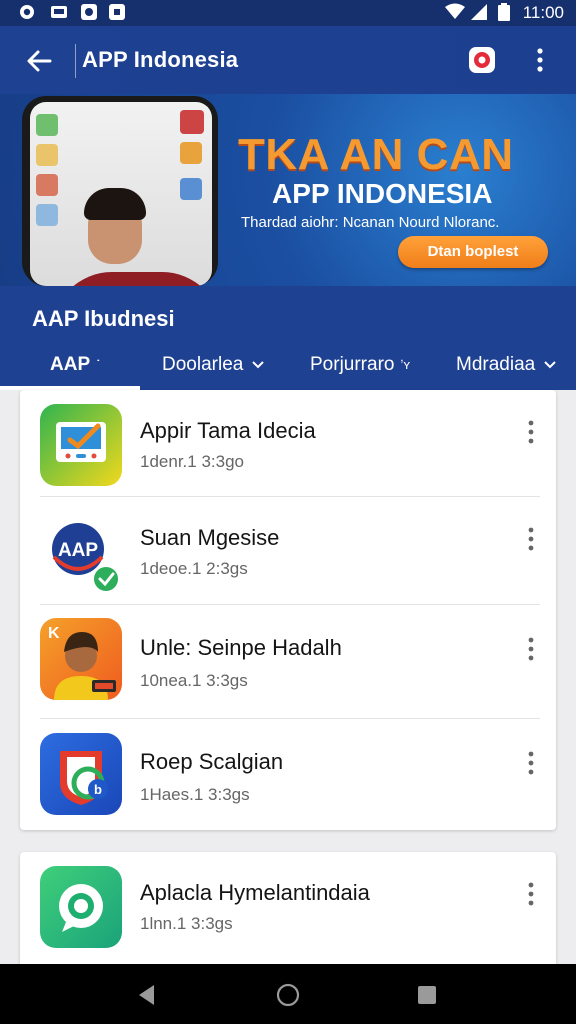 This screenshot has height=1024, width=576. I want to click on app-badge-icon, so click(482, 60).